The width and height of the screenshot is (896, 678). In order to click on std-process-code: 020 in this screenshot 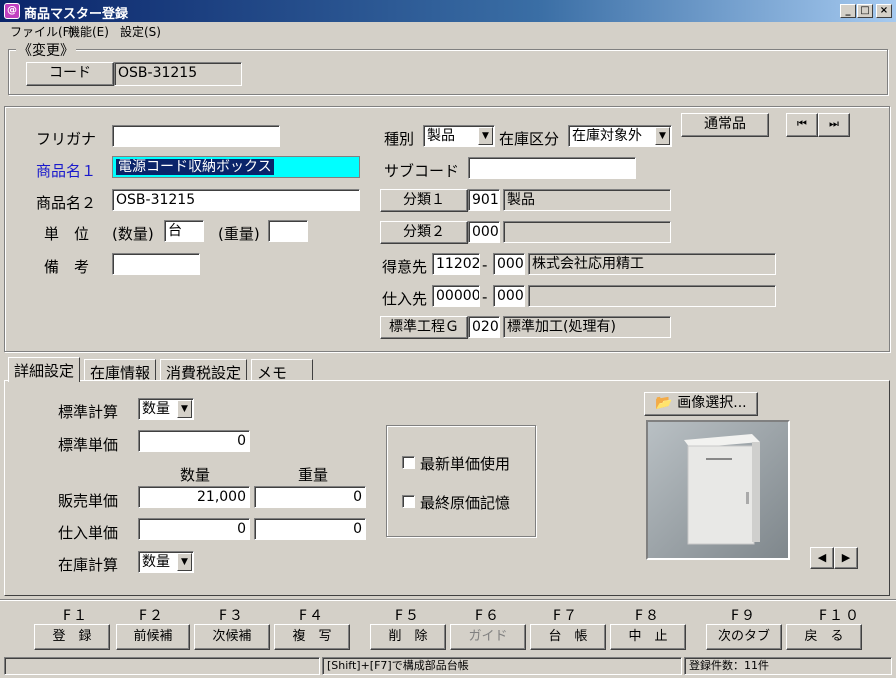, I will do `click(484, 327)`.